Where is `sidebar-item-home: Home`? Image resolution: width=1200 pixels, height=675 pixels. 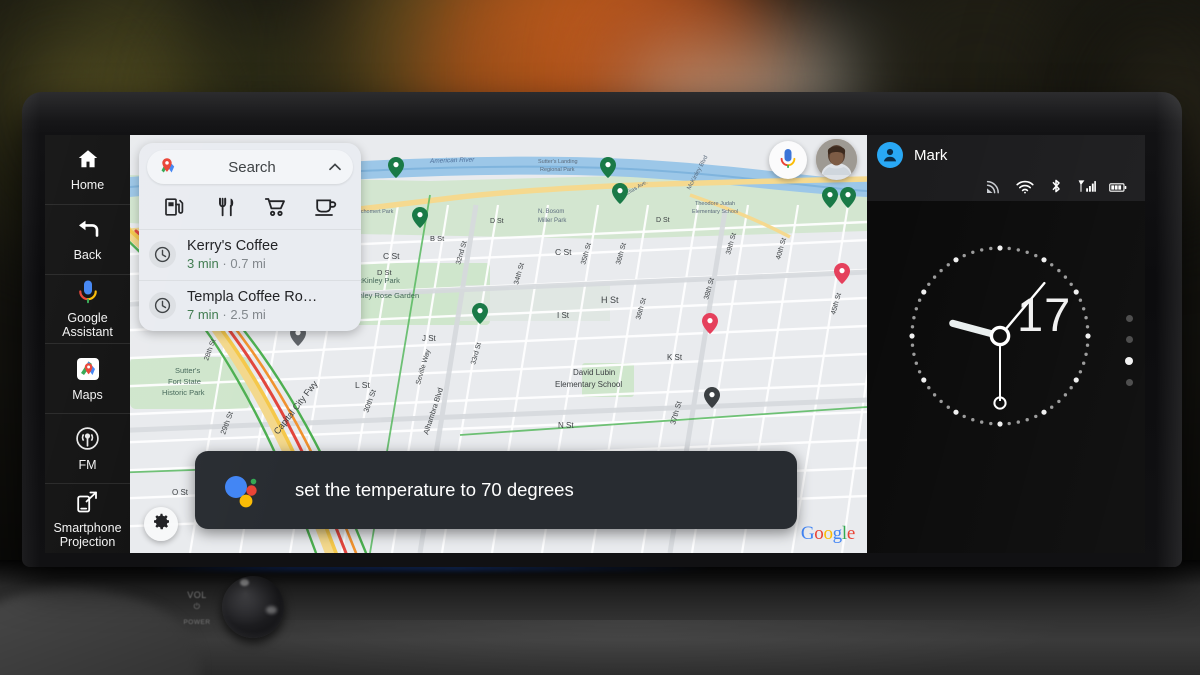 sidebar-item-home: Home is located at coordinates (87, 170).